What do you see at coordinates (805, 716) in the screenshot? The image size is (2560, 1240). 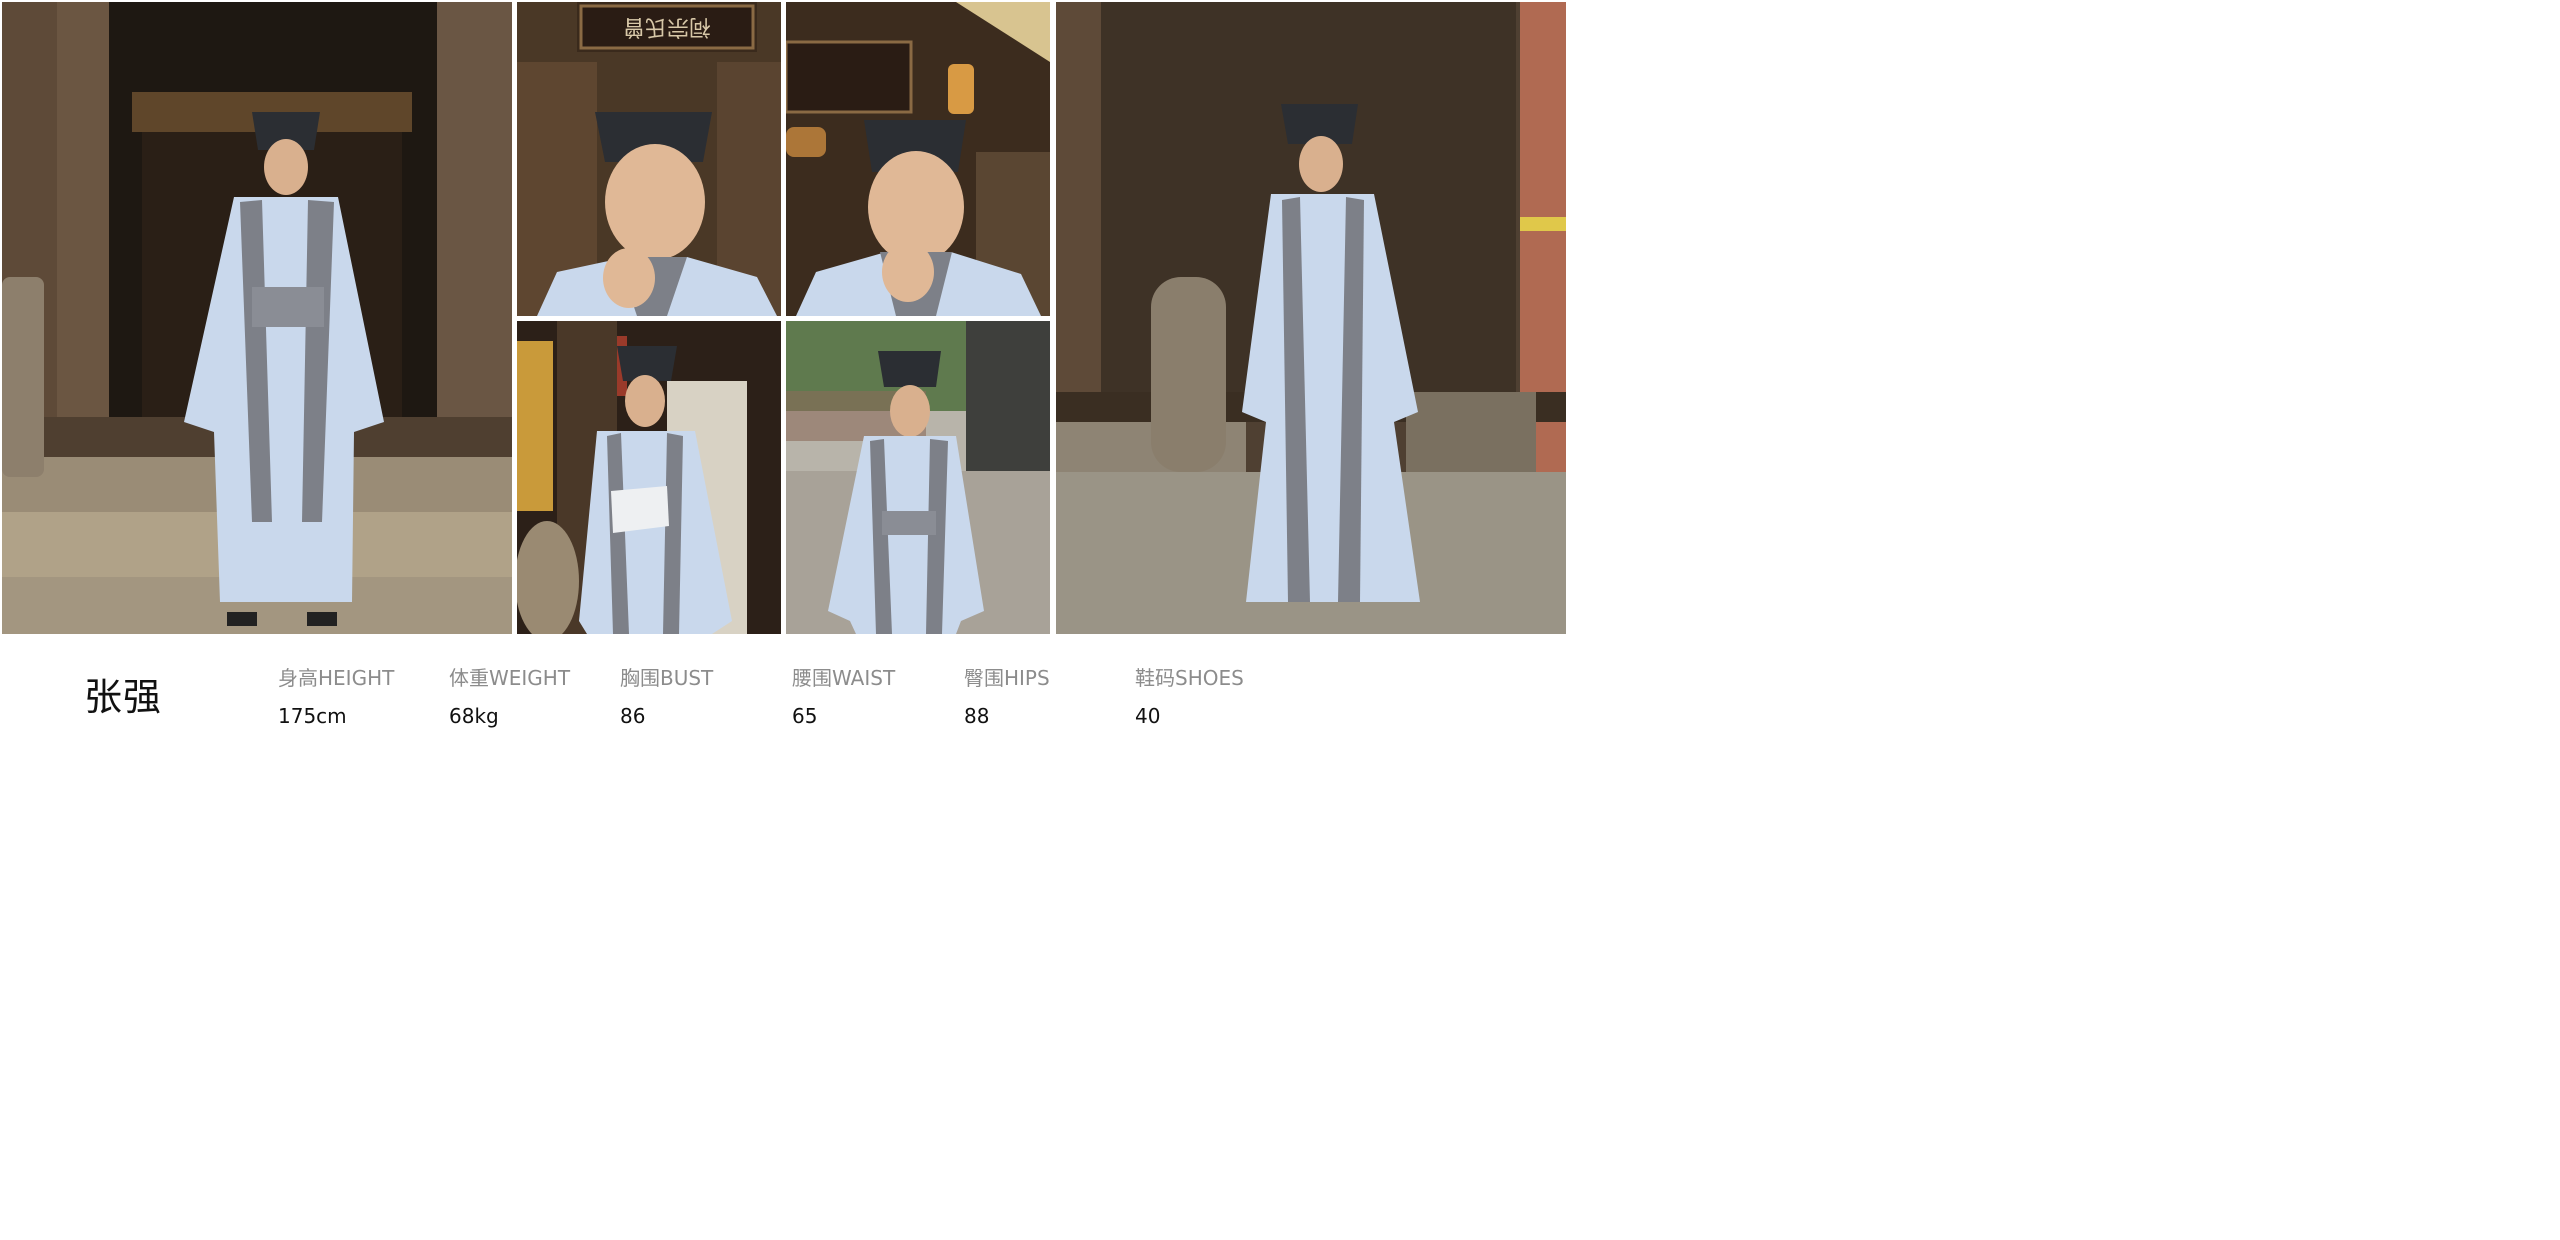 I see `stat-waist-value: 65` at bounding box center [805, 716].